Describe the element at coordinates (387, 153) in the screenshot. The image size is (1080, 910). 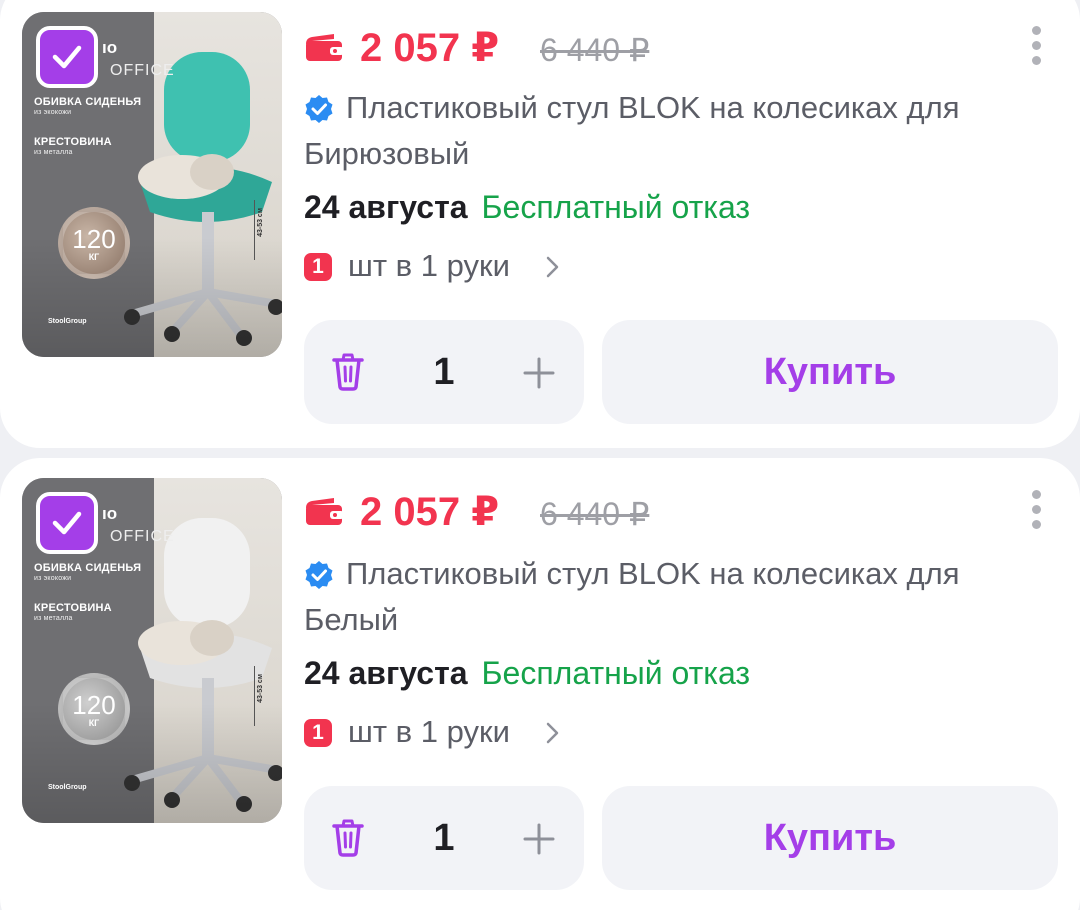
I see `product-variant: Бирюзовый` at that location.